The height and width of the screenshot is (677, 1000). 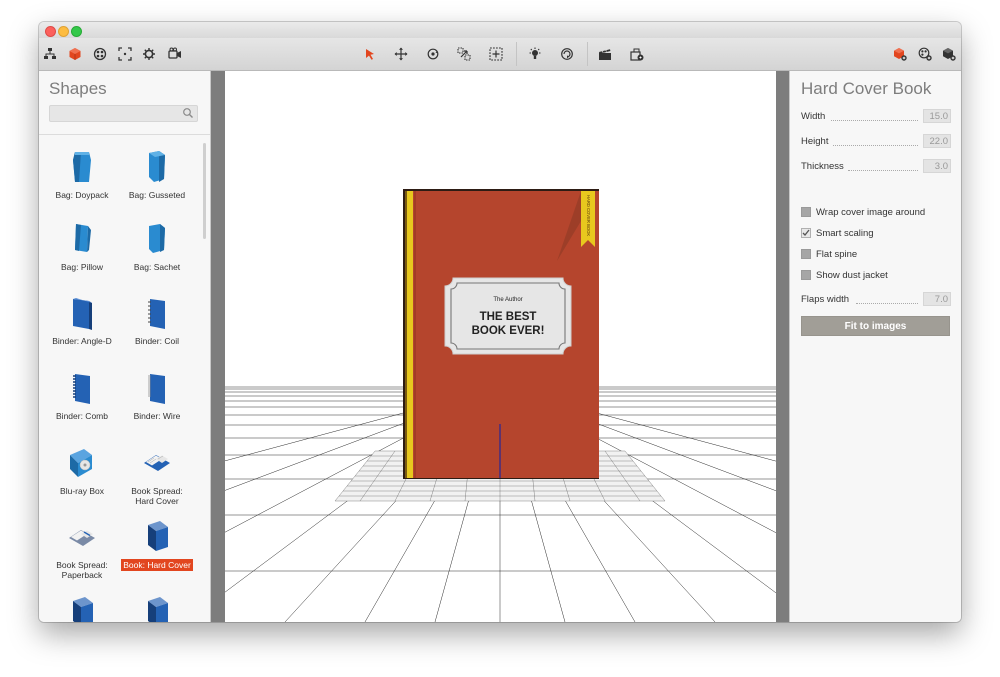 What do you see at coordinates (125, 54) in the screenshot?
I see `frame-button` at bounding box center [125, 54].